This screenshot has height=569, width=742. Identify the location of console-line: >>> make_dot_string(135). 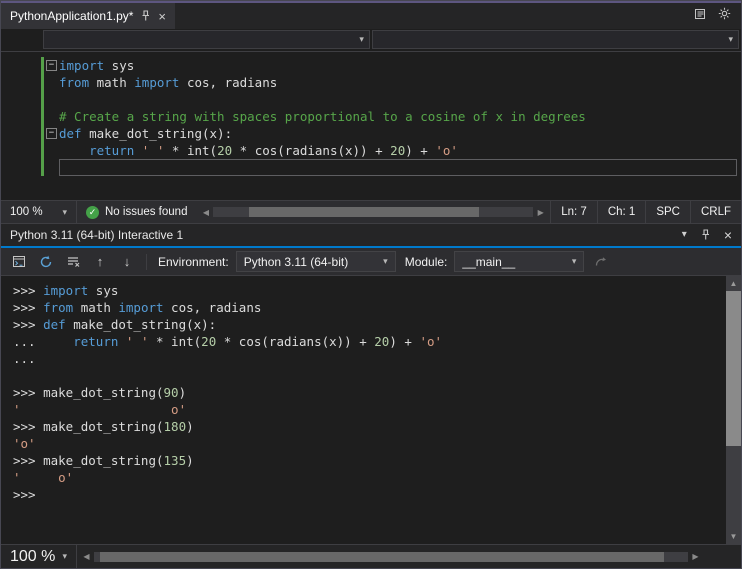
(369, 460).